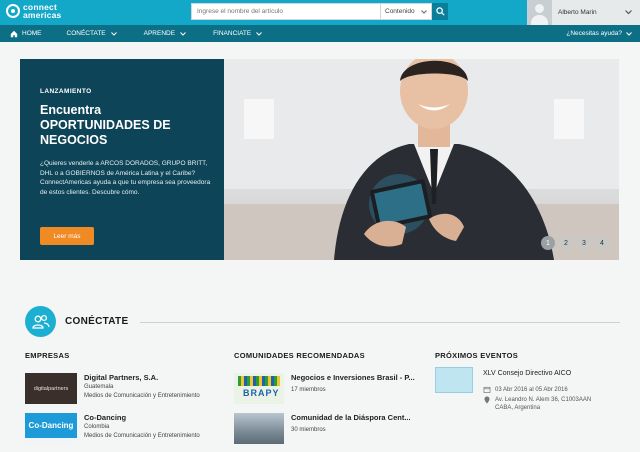 The width and height of the screenshot is (640, 452). Describe the element at coordinates (602, 243) in the screenshot. I see `carousel-page-4: 4` at that location.